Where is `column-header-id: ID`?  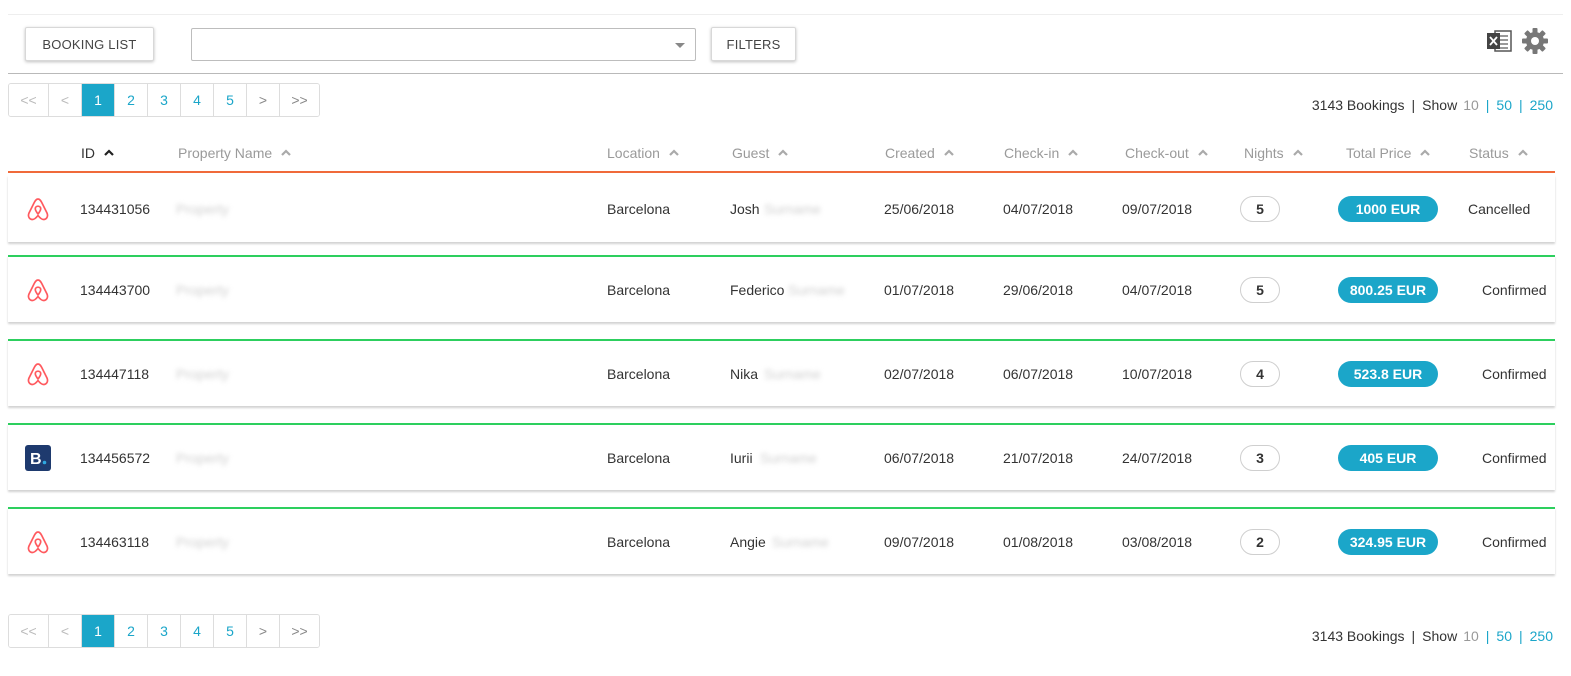 column-header-id: ID is located at coordinates (97, 153).